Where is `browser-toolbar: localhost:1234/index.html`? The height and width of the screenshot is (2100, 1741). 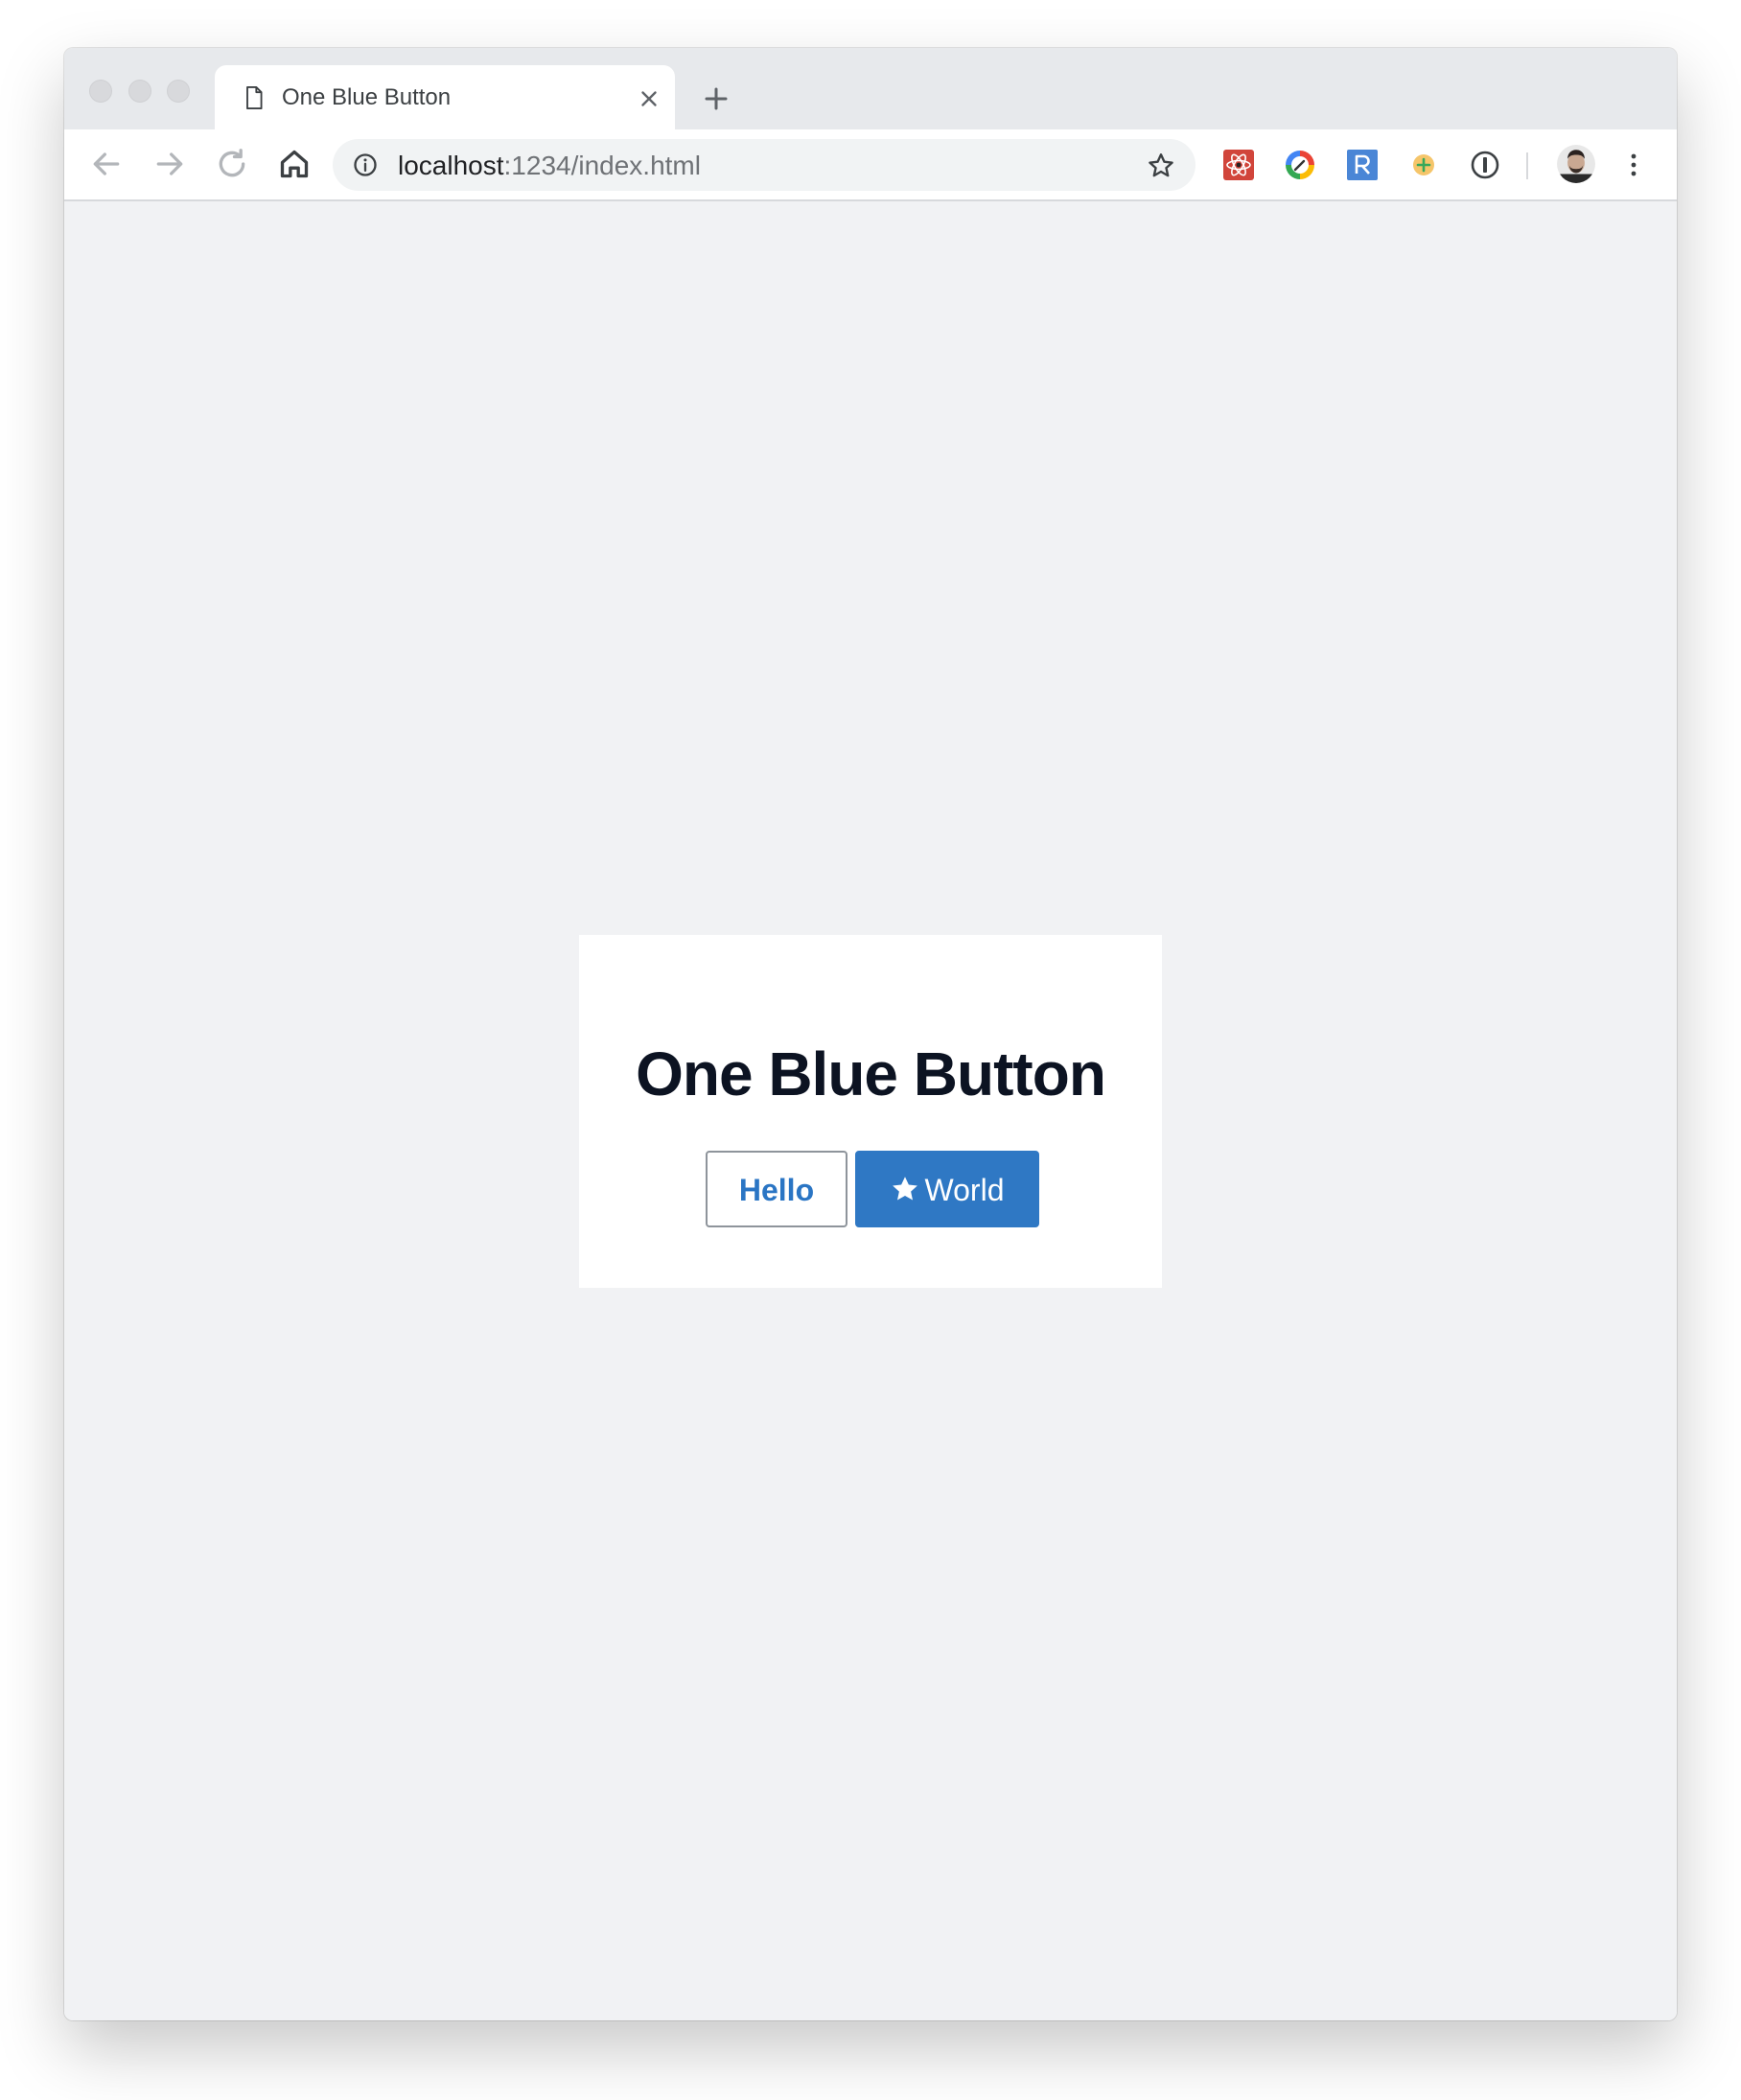
browser-toolbar: localhost:1234/index.html is located at coordinates (870, 165).